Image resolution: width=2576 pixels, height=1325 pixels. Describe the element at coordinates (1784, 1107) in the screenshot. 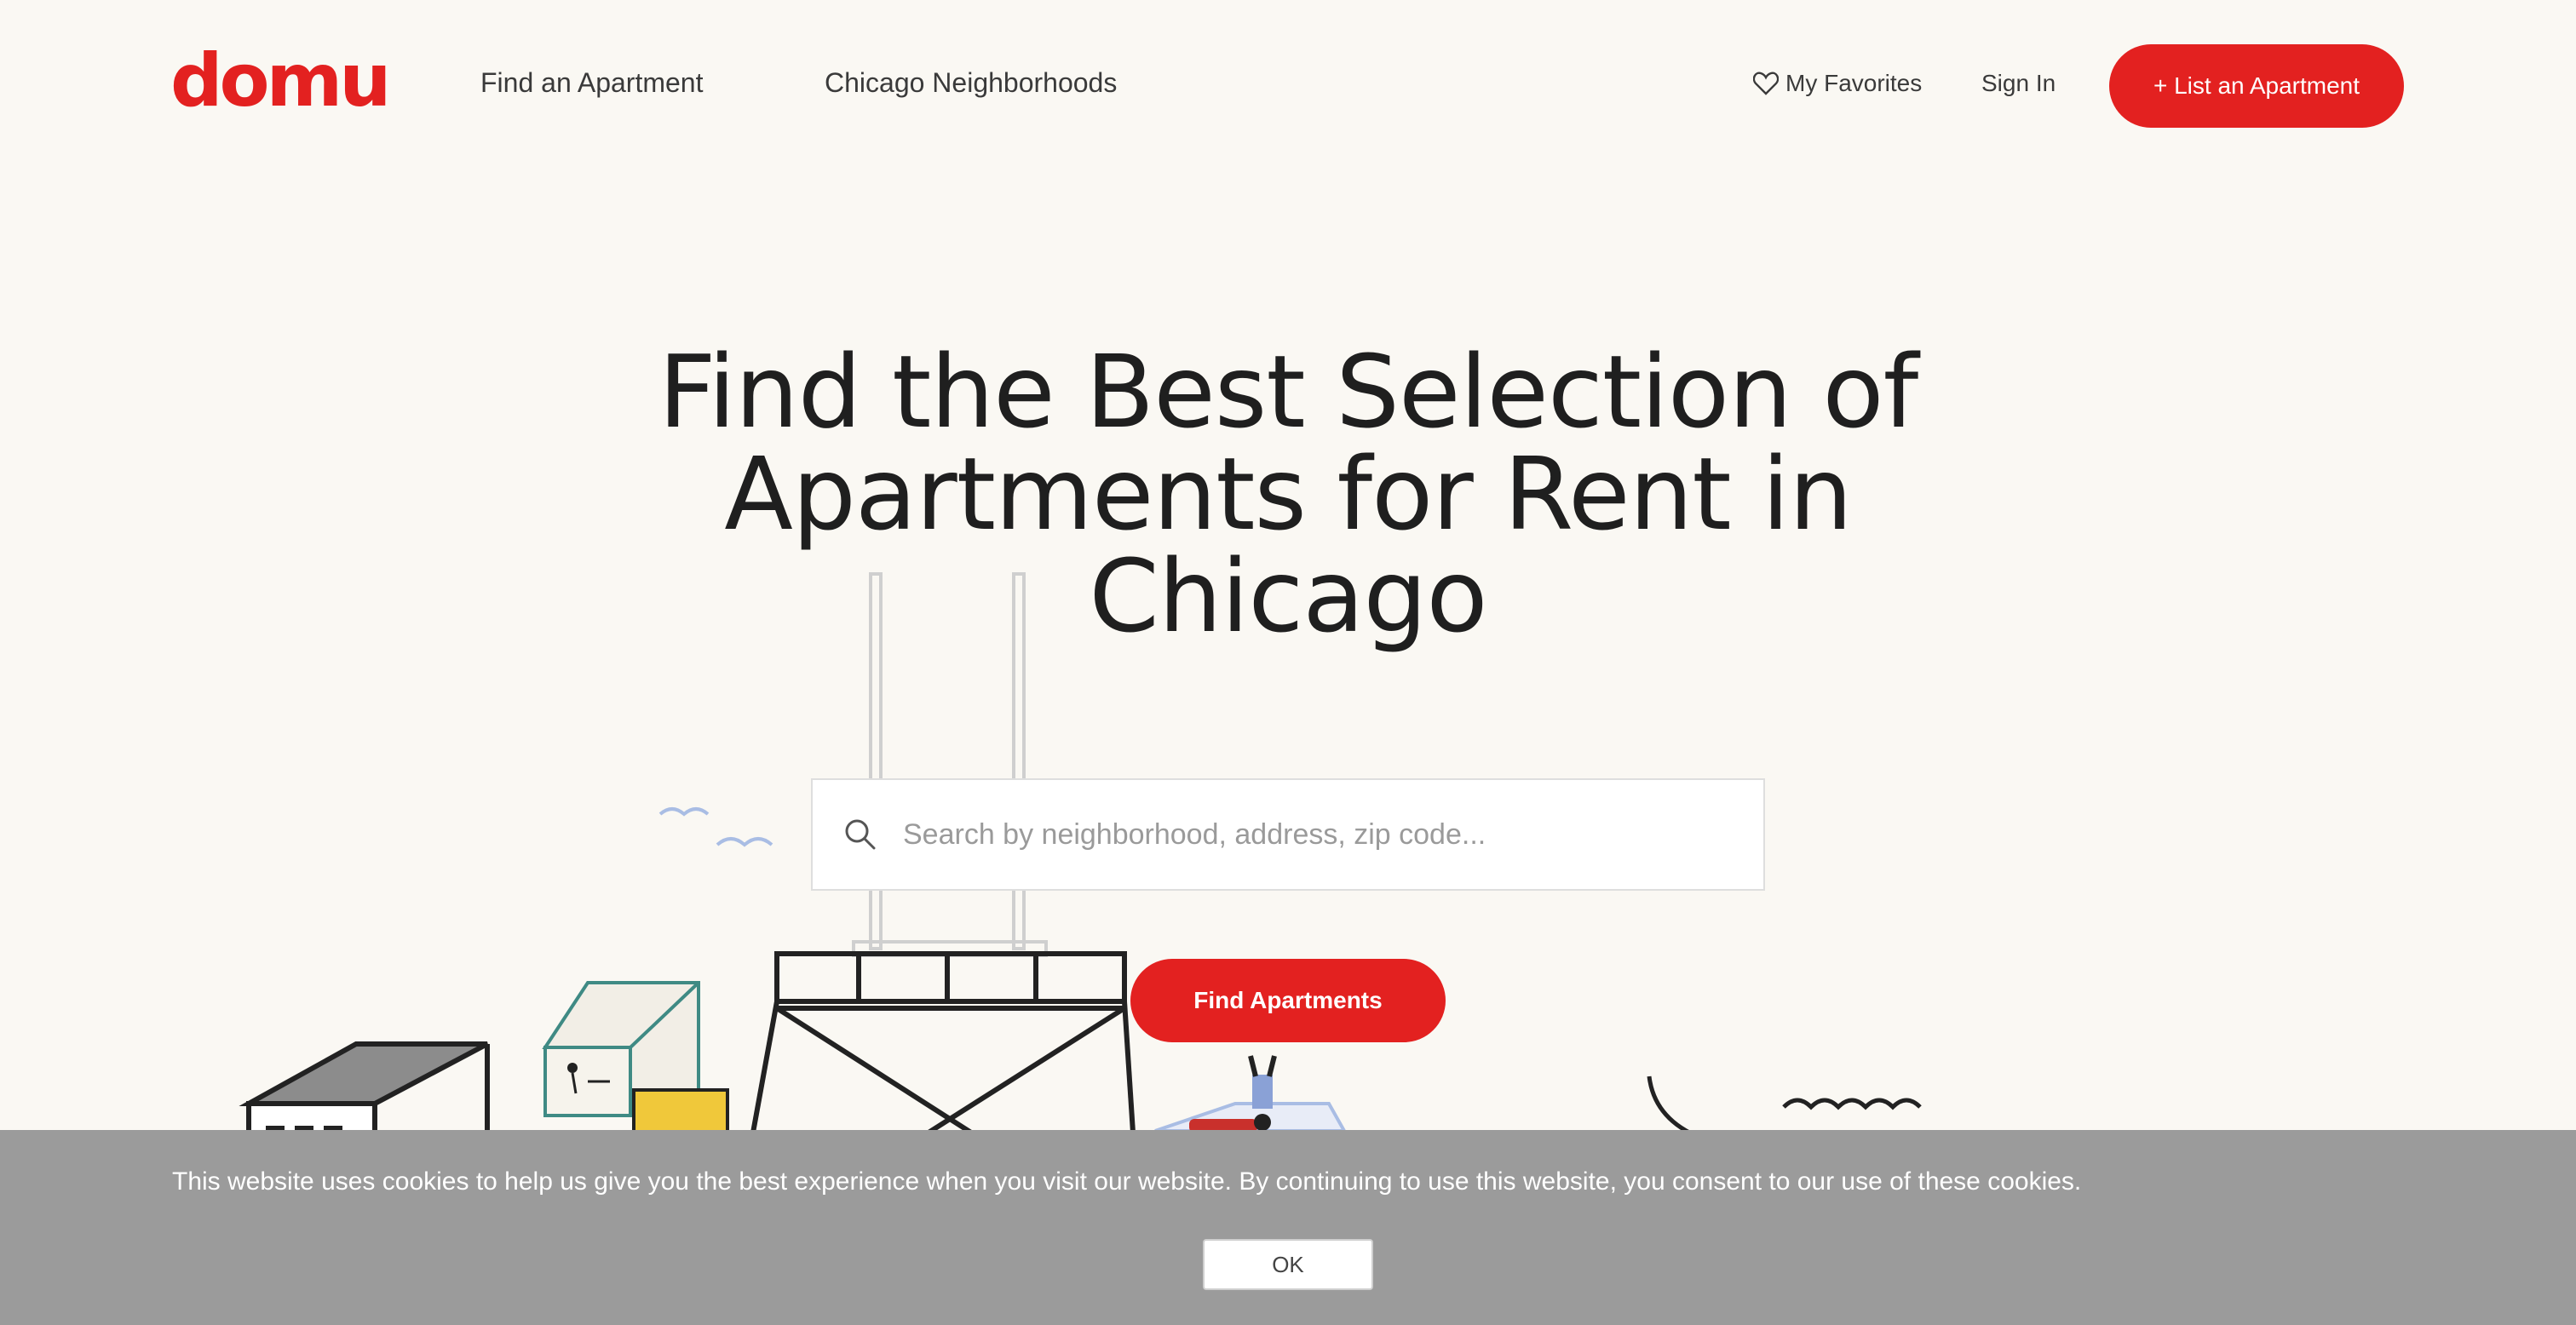

I see `shoreline` at that location.